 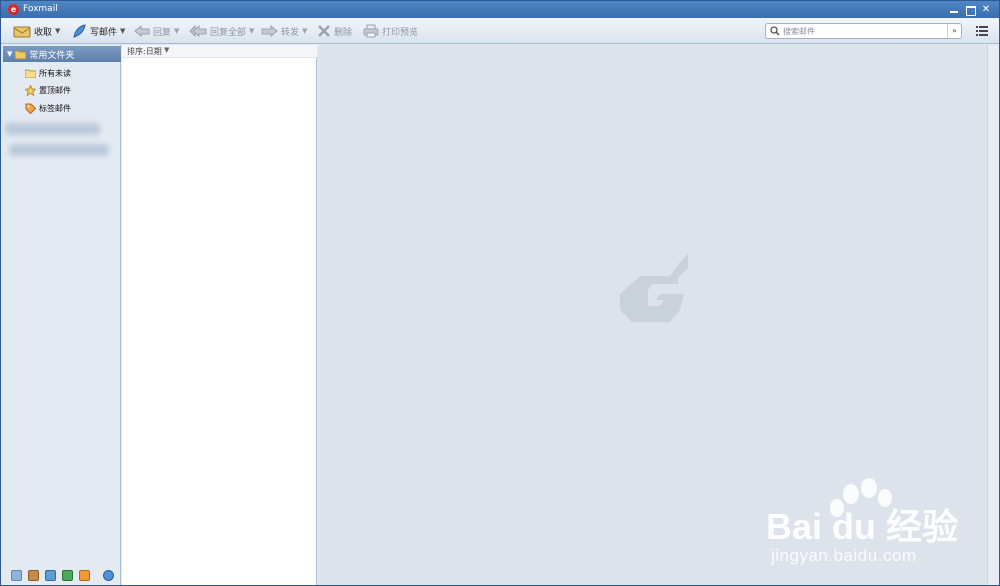 I want to click on contacts-icon, so click(x=33, y=575).